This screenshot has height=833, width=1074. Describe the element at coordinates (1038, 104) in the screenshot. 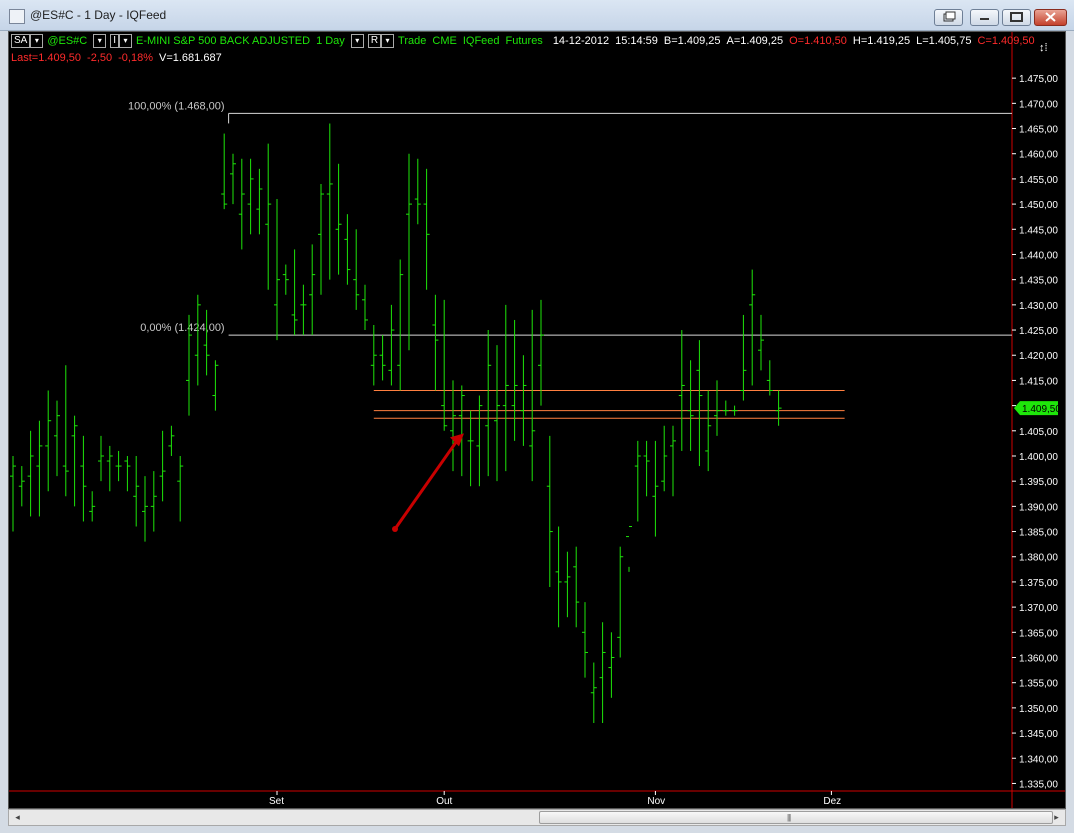

I see `price-tick-label: 1.470,00` at that location.